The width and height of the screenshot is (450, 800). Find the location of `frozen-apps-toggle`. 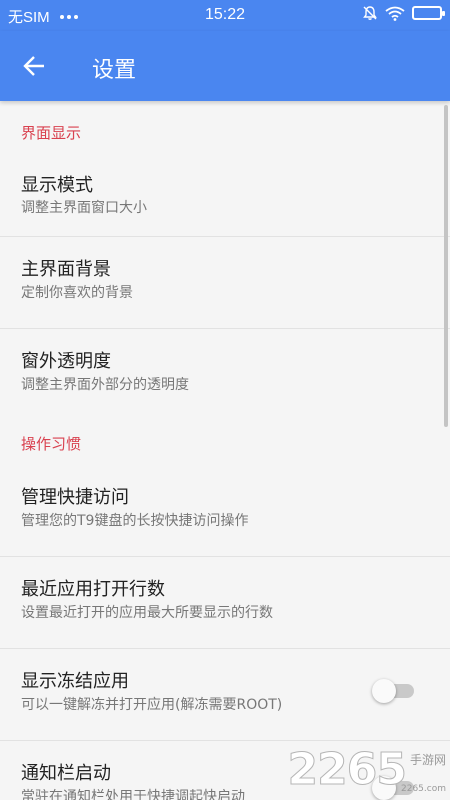

frozen-apps-toggle is located at coordinates (393, 691).